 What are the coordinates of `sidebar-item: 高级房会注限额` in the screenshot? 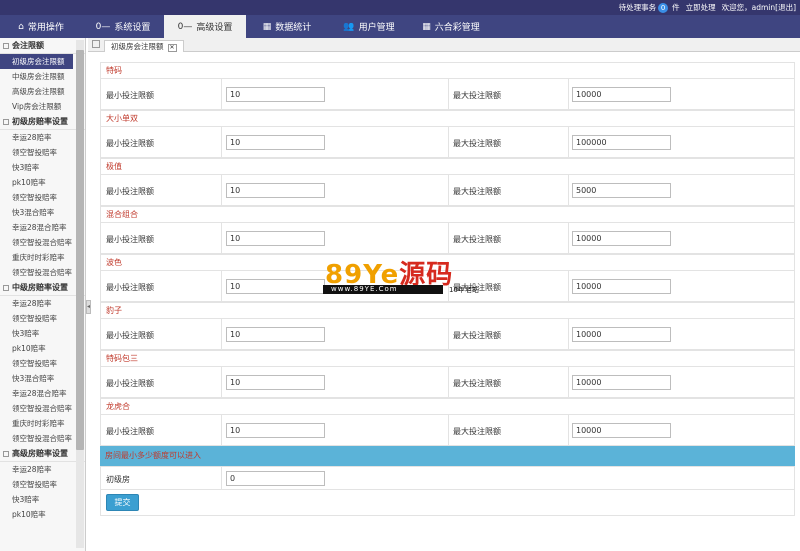 It's located at (42, 91).